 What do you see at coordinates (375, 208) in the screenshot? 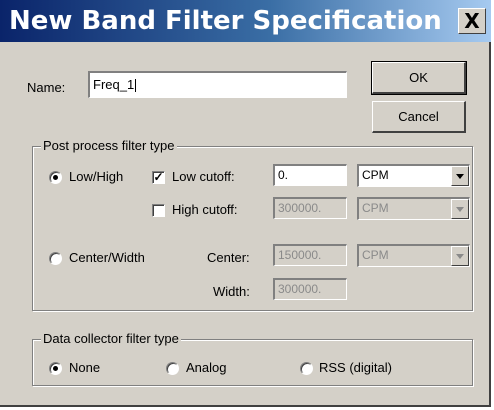
I see `high-cutoff-unit-value: CPM` at bounding box center [375, 208].